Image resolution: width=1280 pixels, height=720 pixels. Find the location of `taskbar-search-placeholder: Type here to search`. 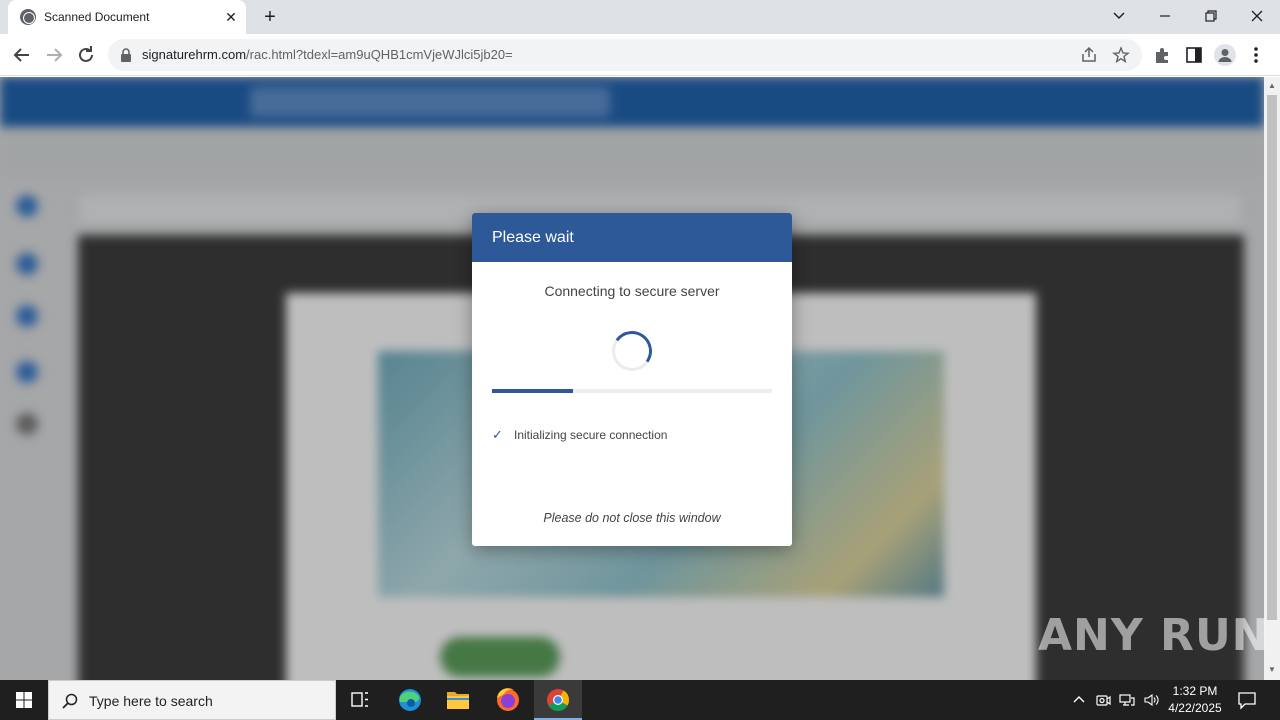

taskbar-search-placeholder: Type here to search is located at coordinates (151, 701).